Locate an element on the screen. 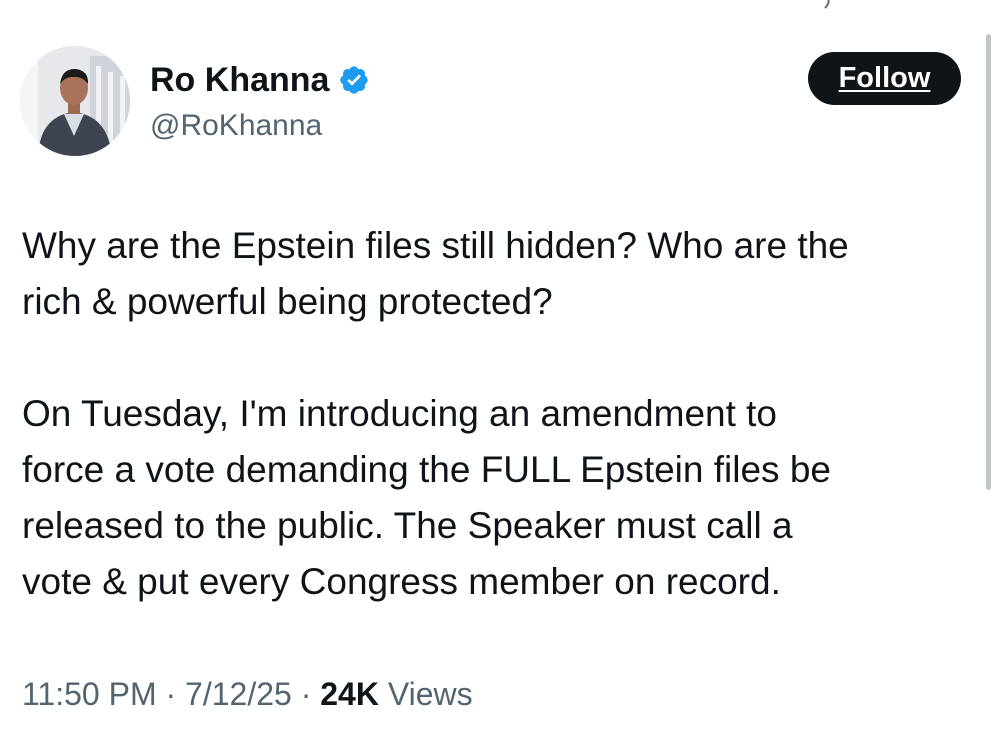 The width and height of the screenshot is (1000, 742). tweet-time: 11:50 PM is located at coordinates (89, 694).